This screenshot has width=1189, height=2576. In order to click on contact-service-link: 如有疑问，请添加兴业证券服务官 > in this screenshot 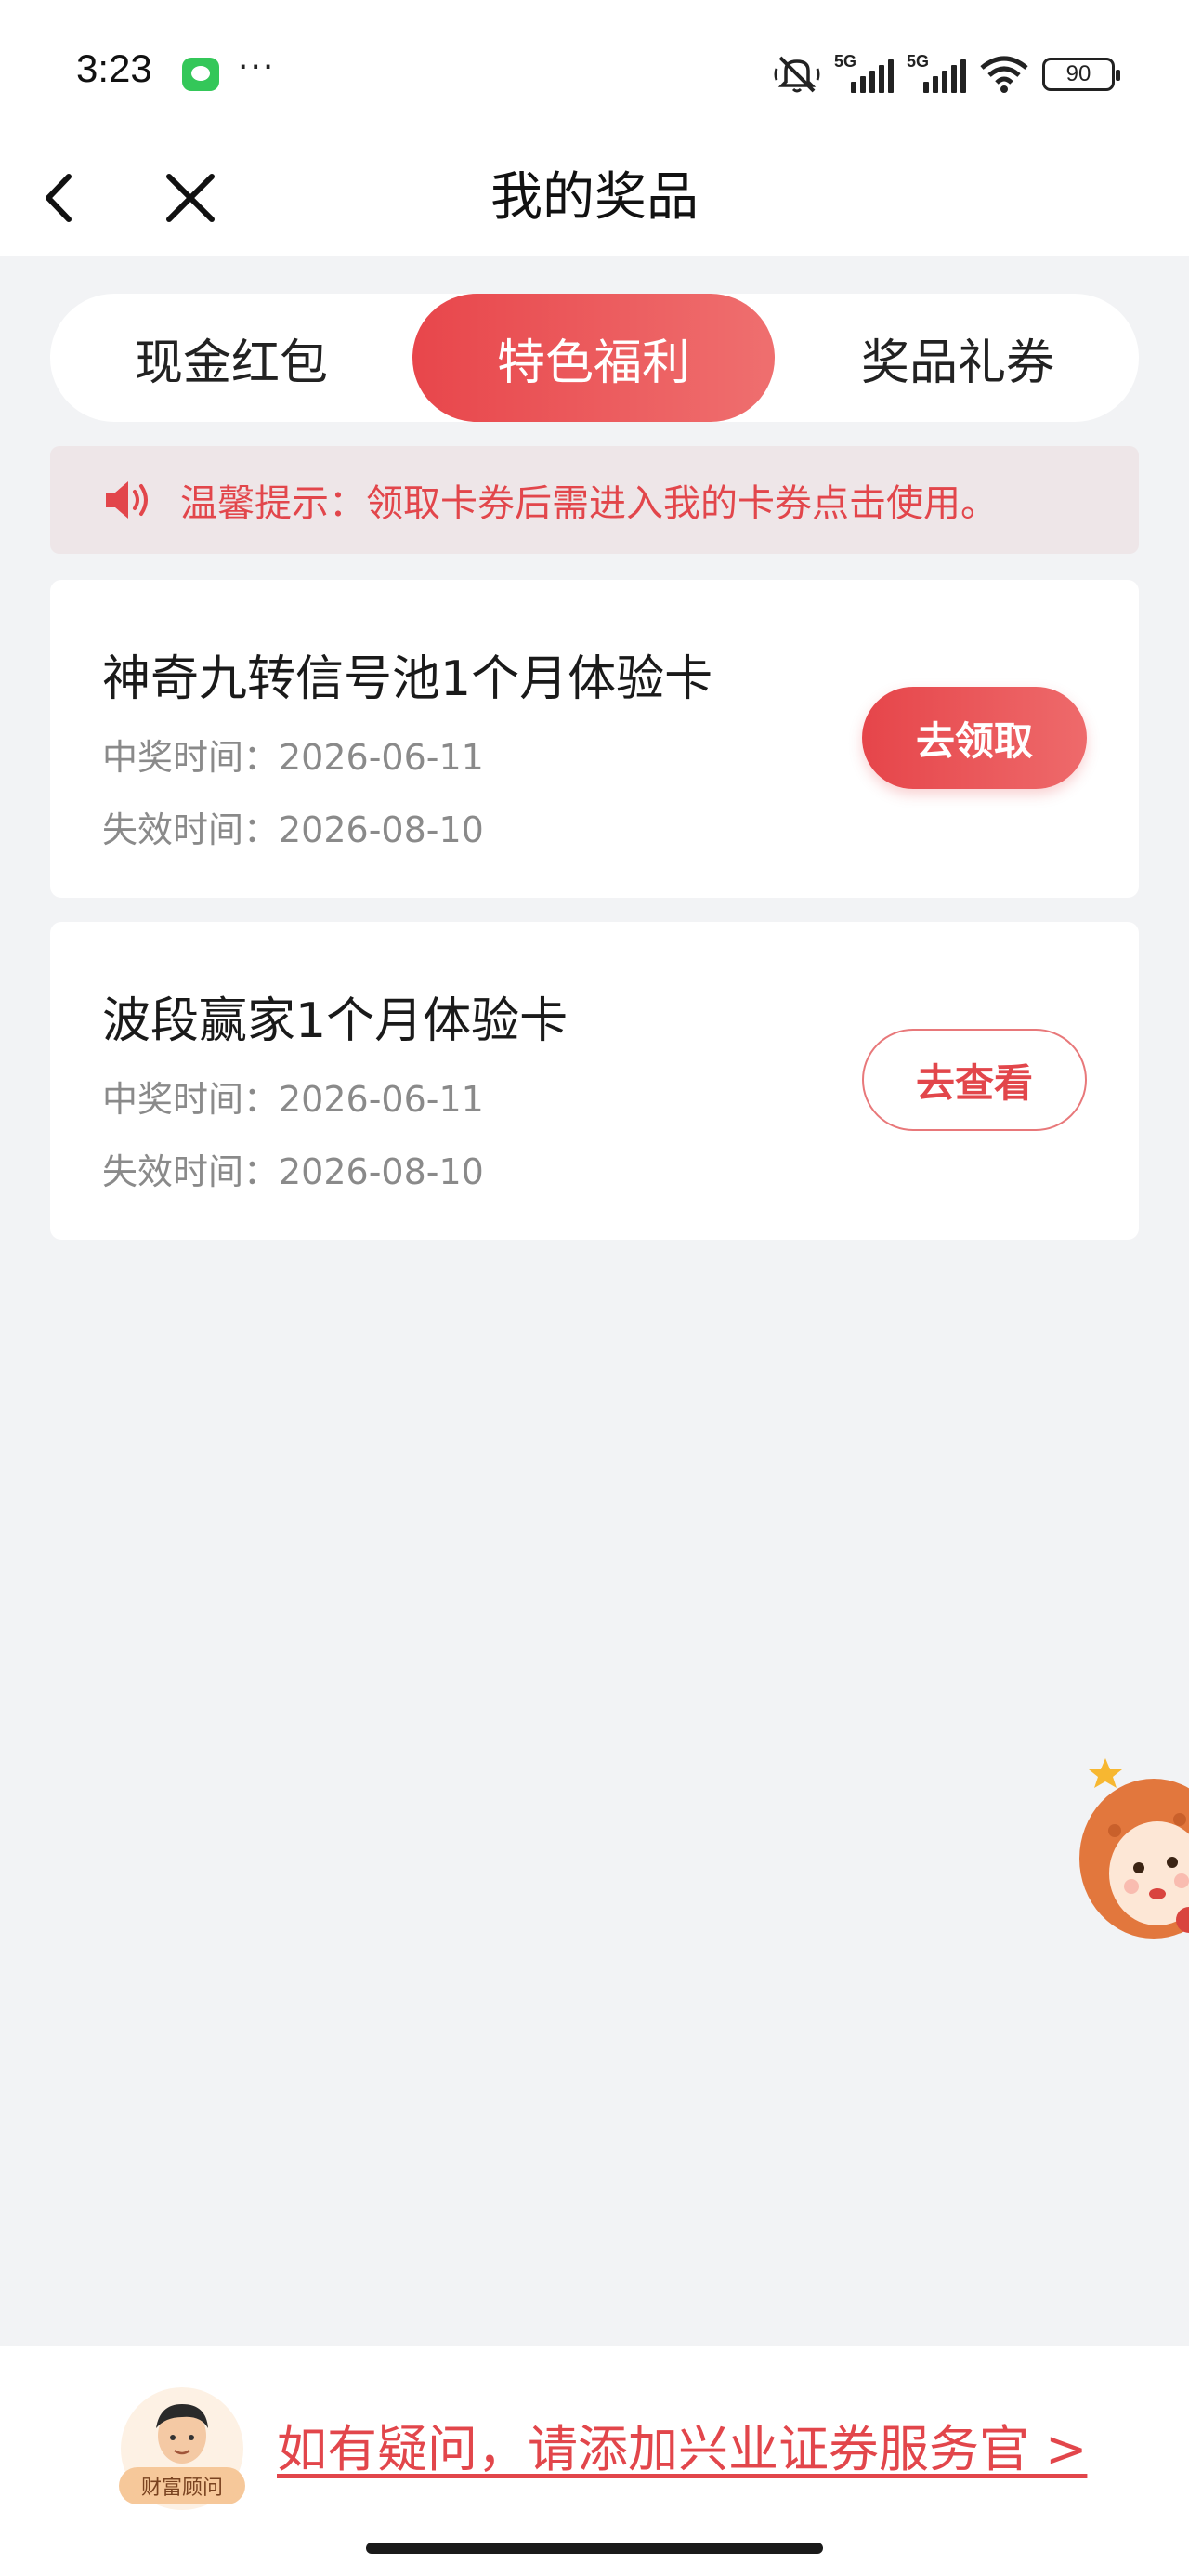, I will do `click(682, 2444)`.